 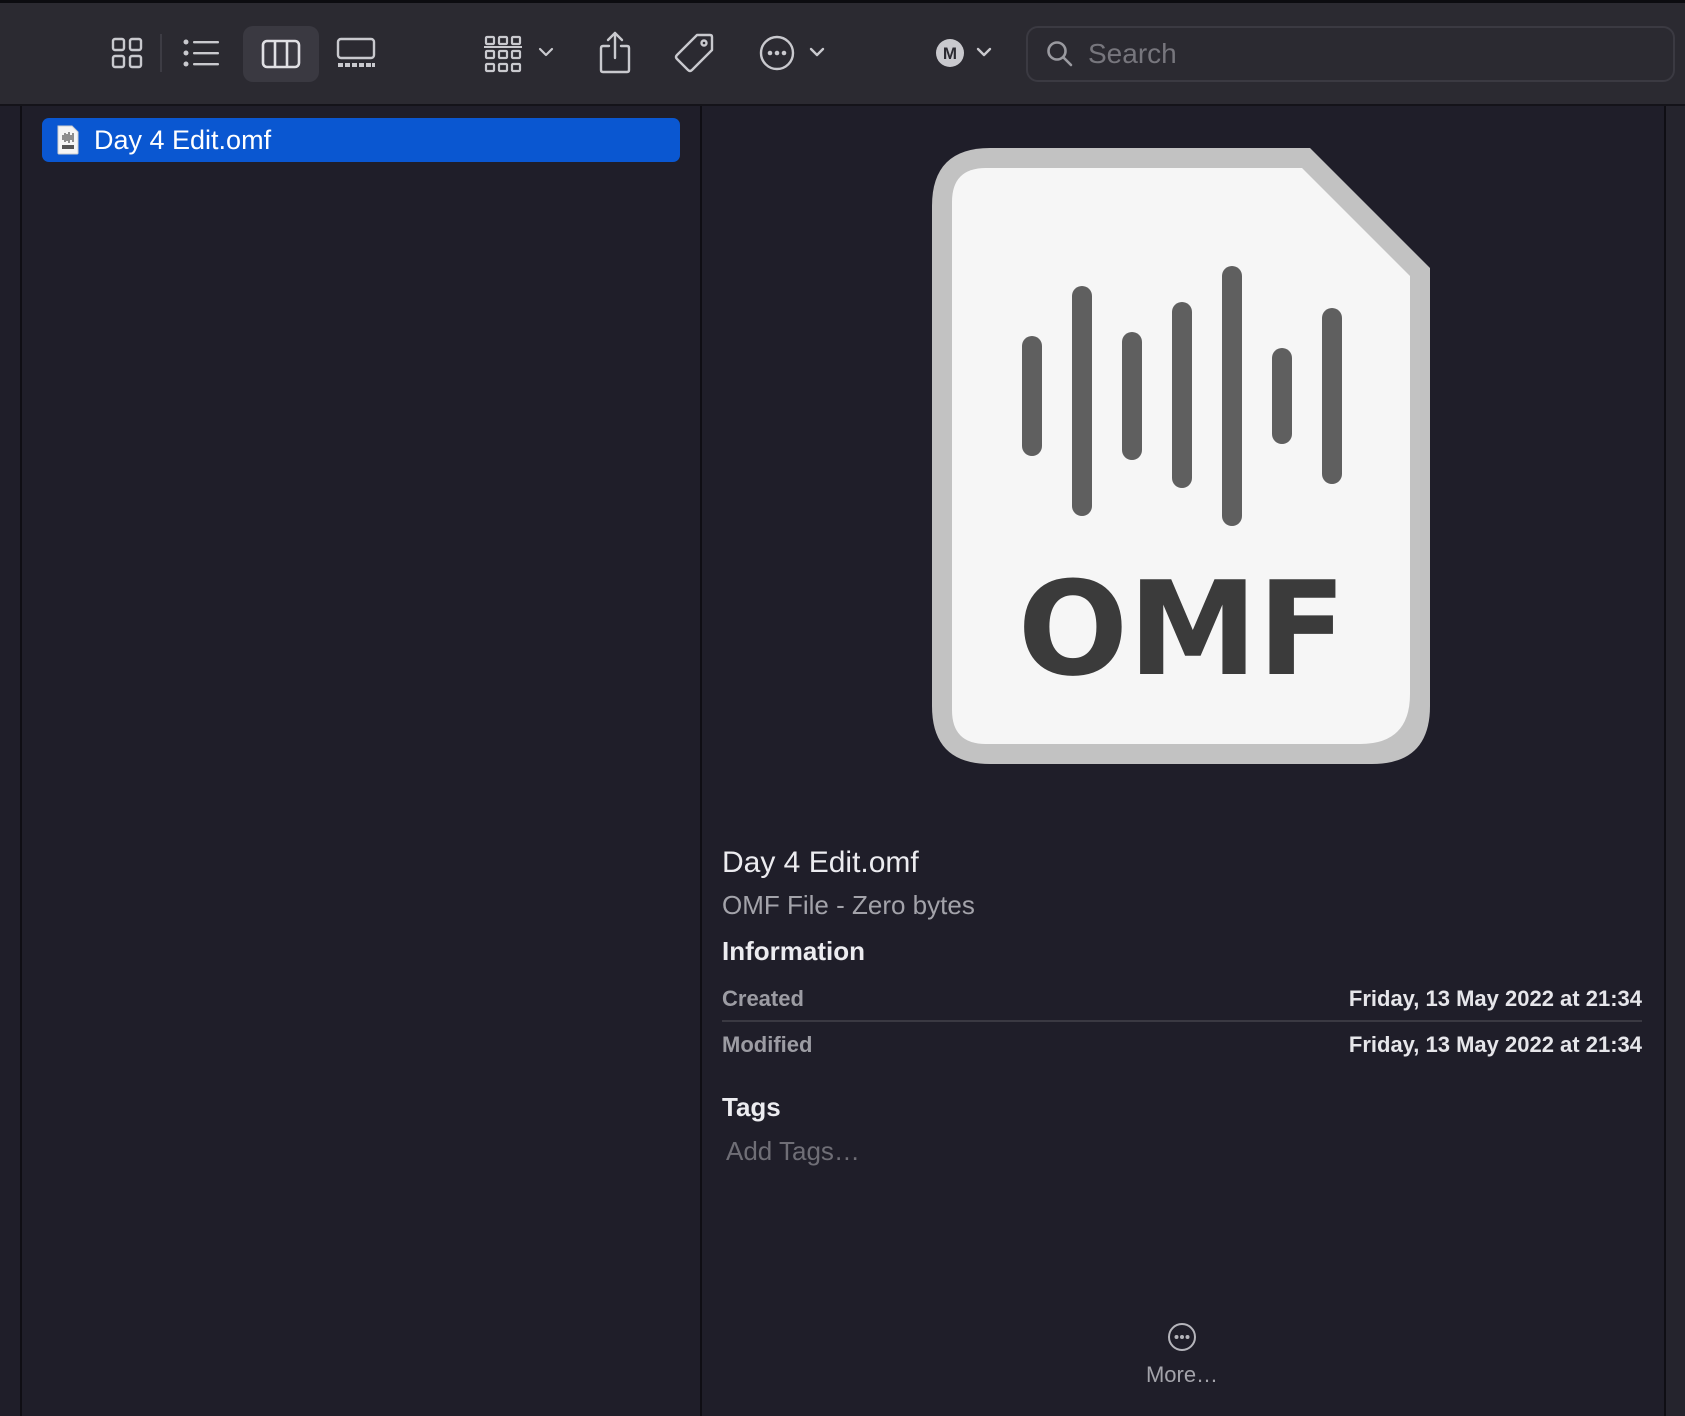 What do you see at coordinates (281, 54) in the screenshot?
I see `column-view-icon` at bounding box center [281, 54].